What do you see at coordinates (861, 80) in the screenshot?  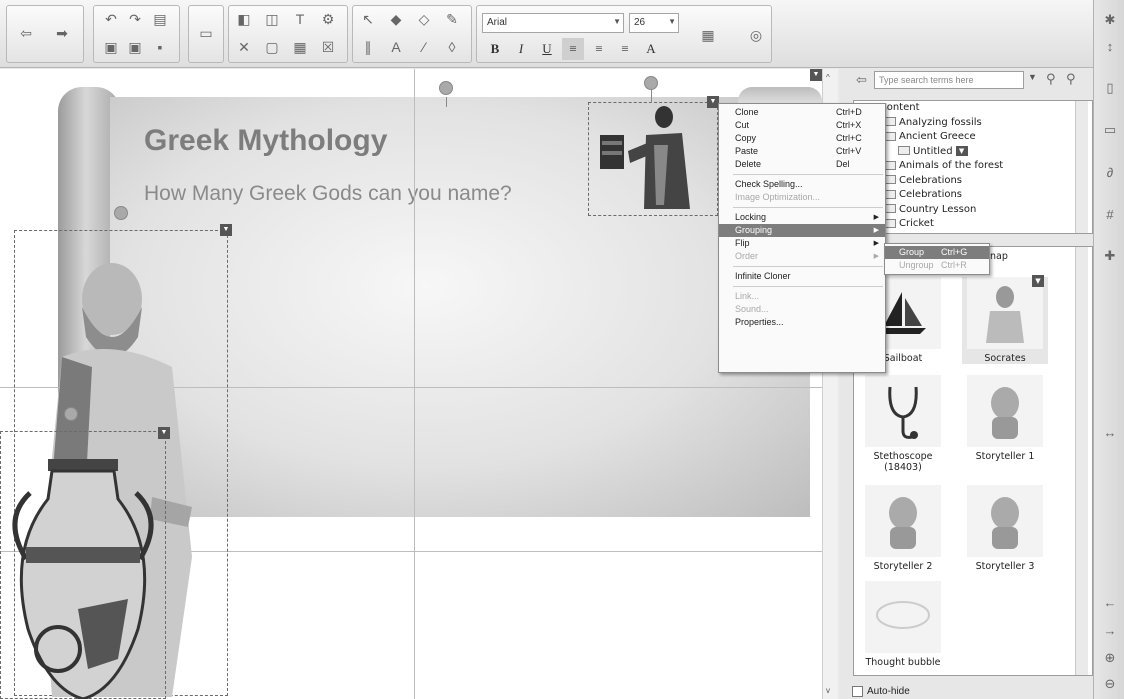 I see `back-icon: ⇦` at bounding box center [861, 80].